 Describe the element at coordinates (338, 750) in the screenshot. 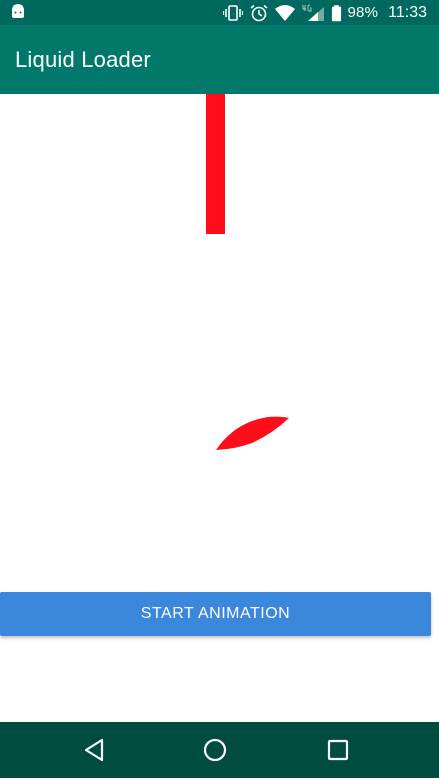

I see `recents-icon` at that location.